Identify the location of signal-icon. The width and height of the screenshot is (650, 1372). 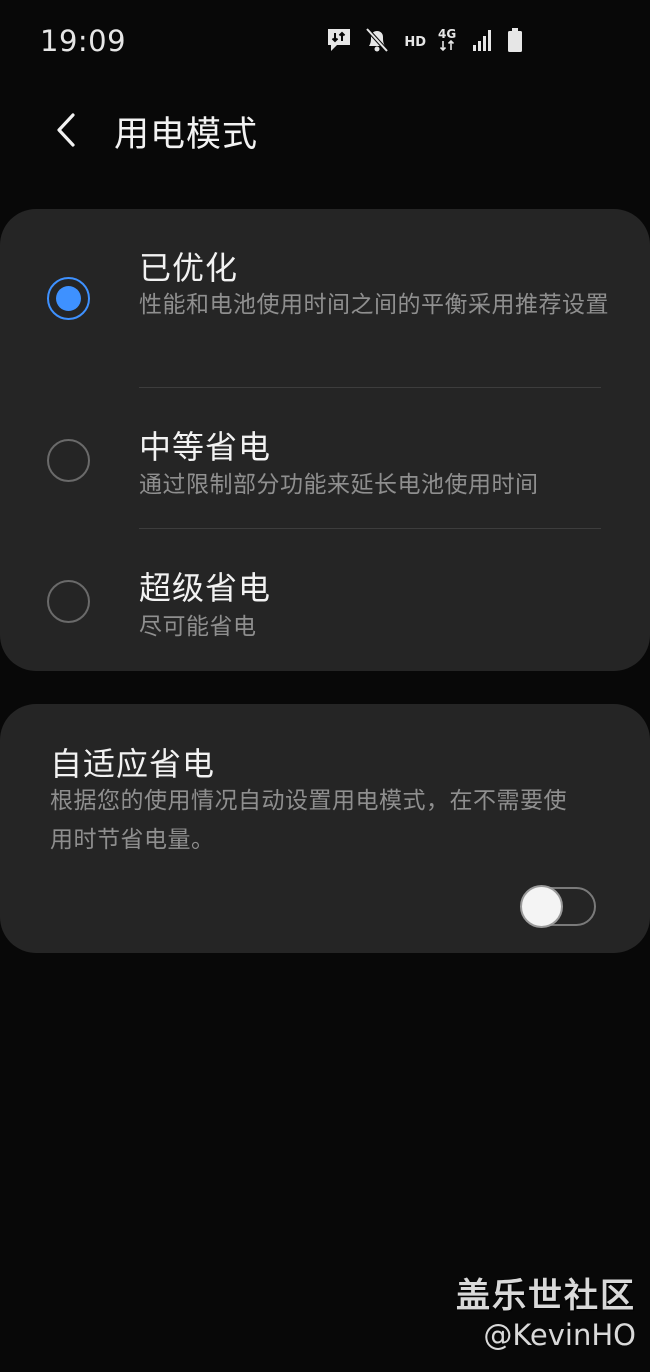
(483, 42).